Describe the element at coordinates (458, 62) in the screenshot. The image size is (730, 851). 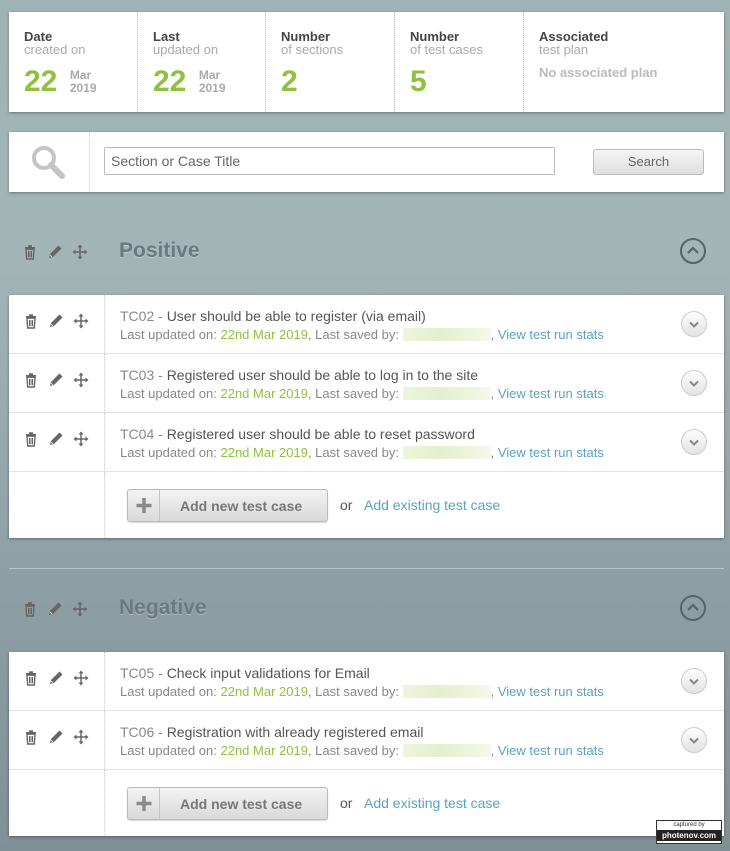
I see `stat-test-cases: Number of test cases 5` at that location.